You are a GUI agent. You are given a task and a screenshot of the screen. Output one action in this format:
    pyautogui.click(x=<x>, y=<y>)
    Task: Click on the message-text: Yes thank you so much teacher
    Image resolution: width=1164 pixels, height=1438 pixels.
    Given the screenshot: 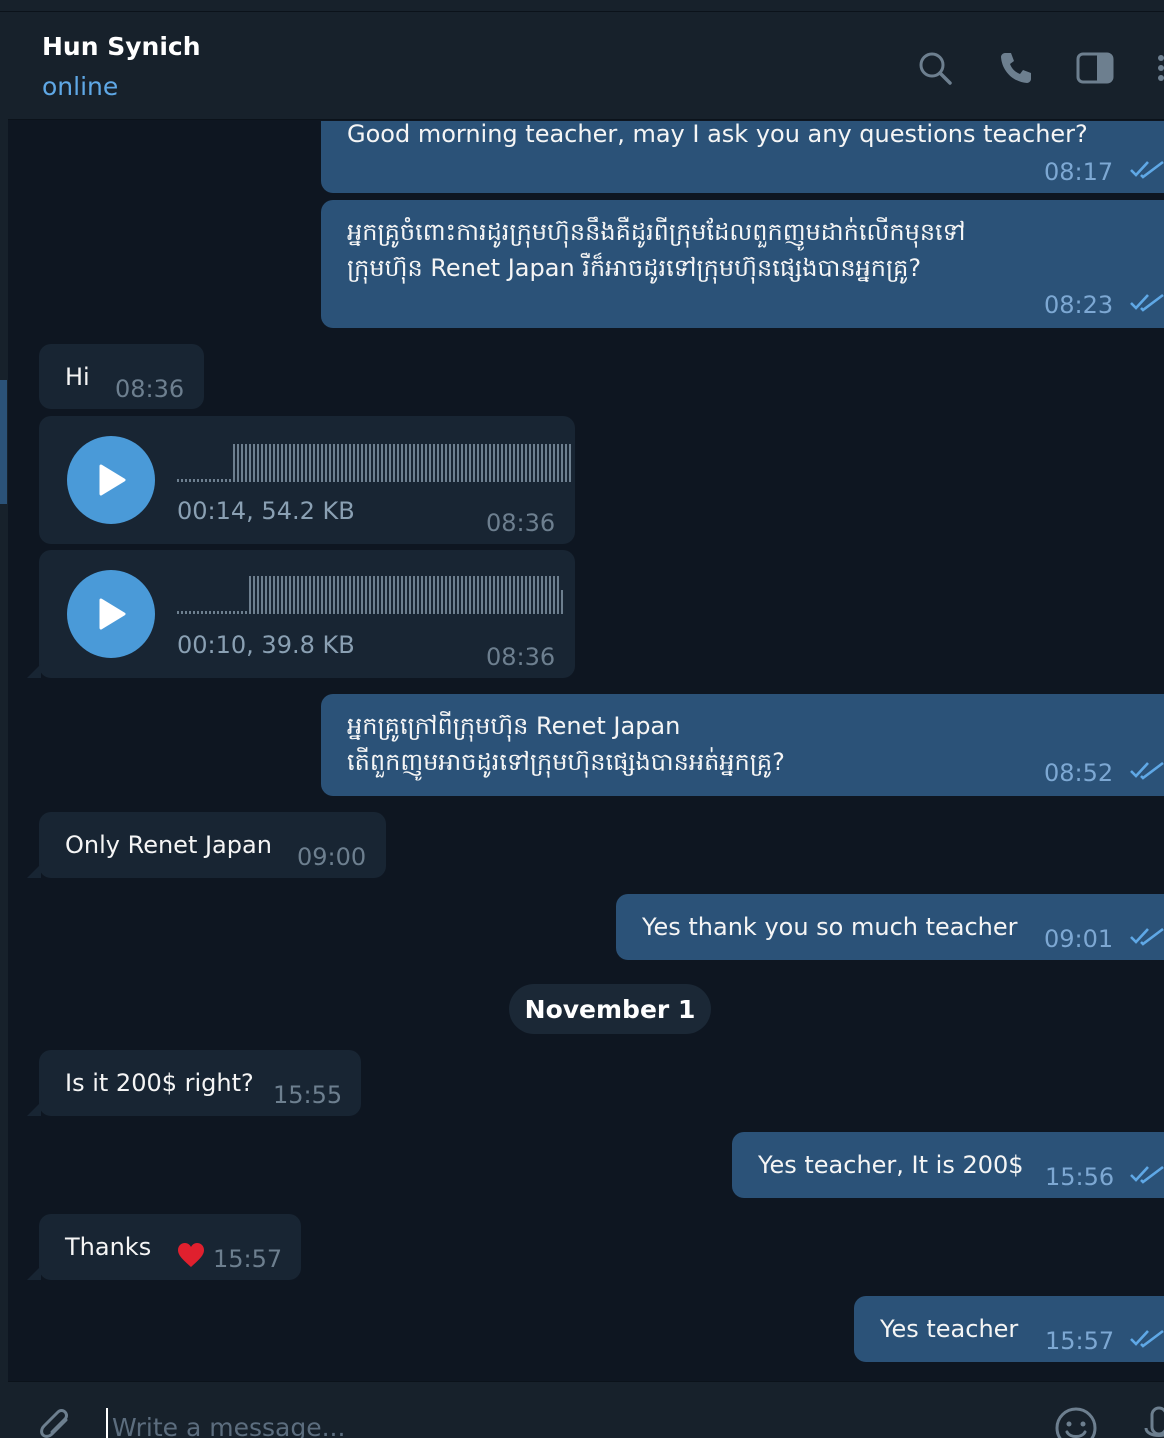 What is the action you would take?
    pyautogui.click(x=830, y=927)
    